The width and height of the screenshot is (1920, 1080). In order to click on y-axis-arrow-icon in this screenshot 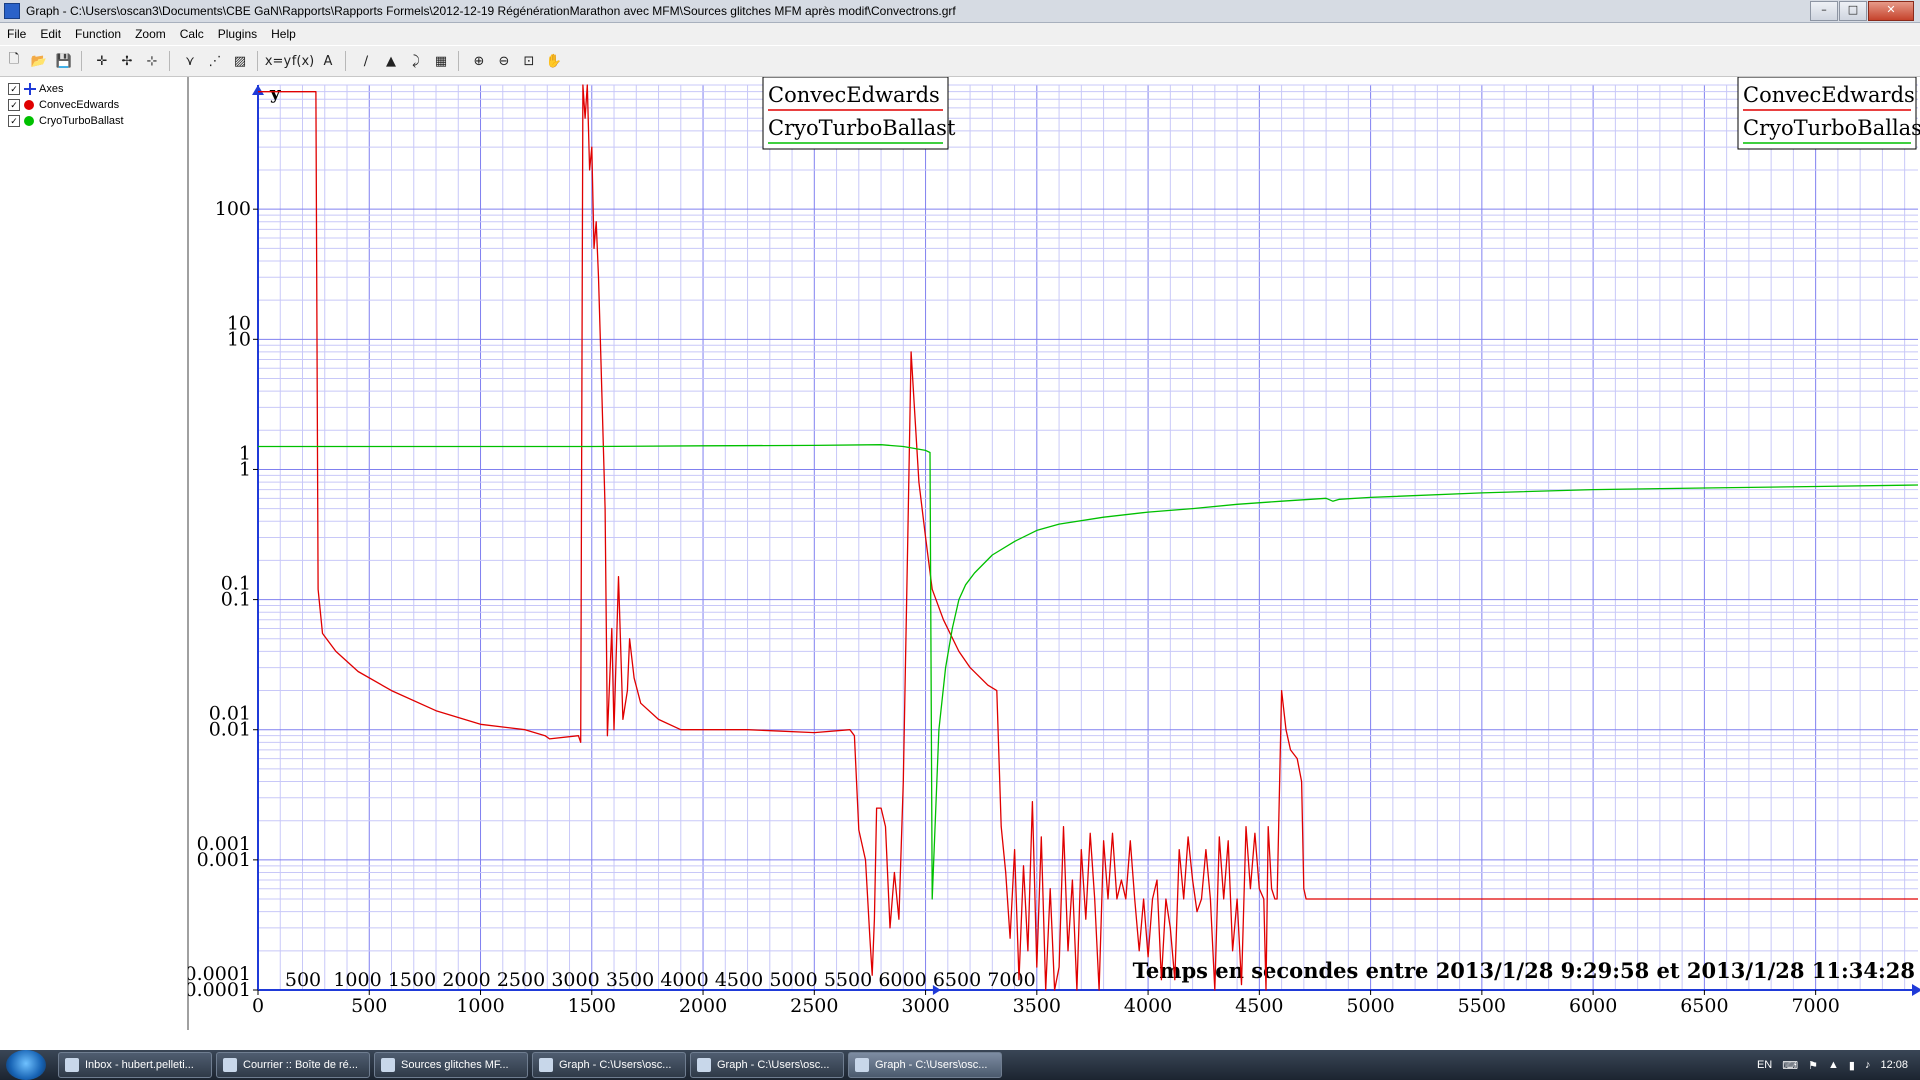, I will do `click(258, 90)`.